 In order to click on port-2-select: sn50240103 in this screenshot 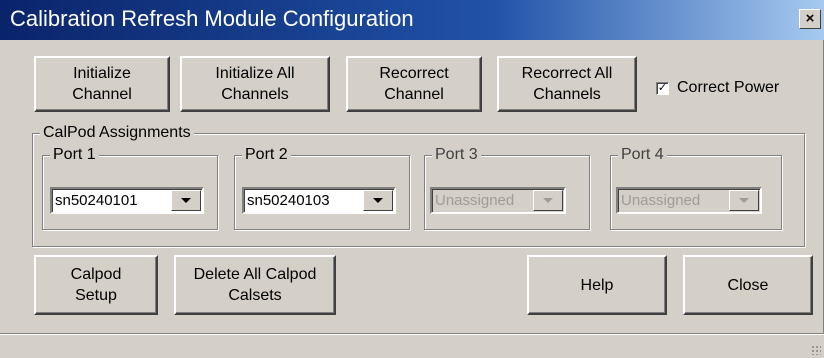, I will do `click(319, 200)`.